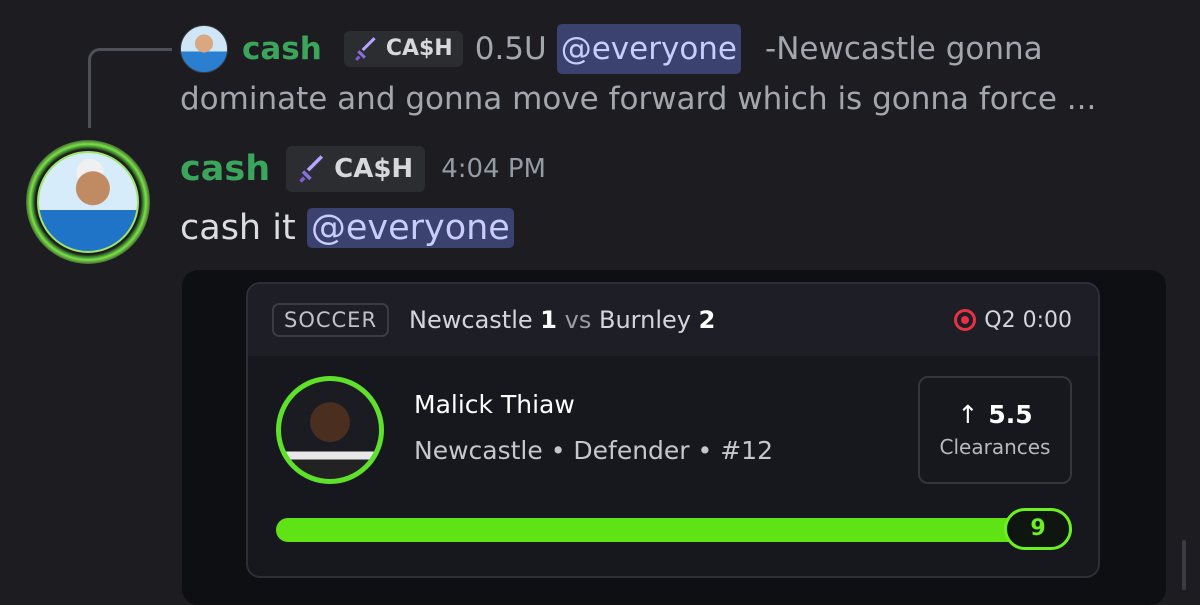 Image resolution: width=1200 pixels, height=605 pixels. What do you see at coordinates (330, 430) in the screenshot?
I see `player-avatar` at bounding box center [330, 430].